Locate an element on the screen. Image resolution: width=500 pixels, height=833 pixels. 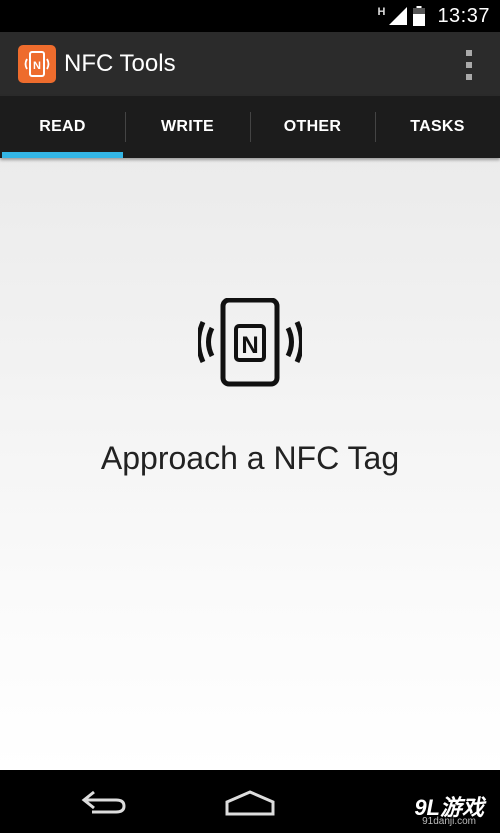
nfc-app-icon: N is located at coordinates (37, 64).